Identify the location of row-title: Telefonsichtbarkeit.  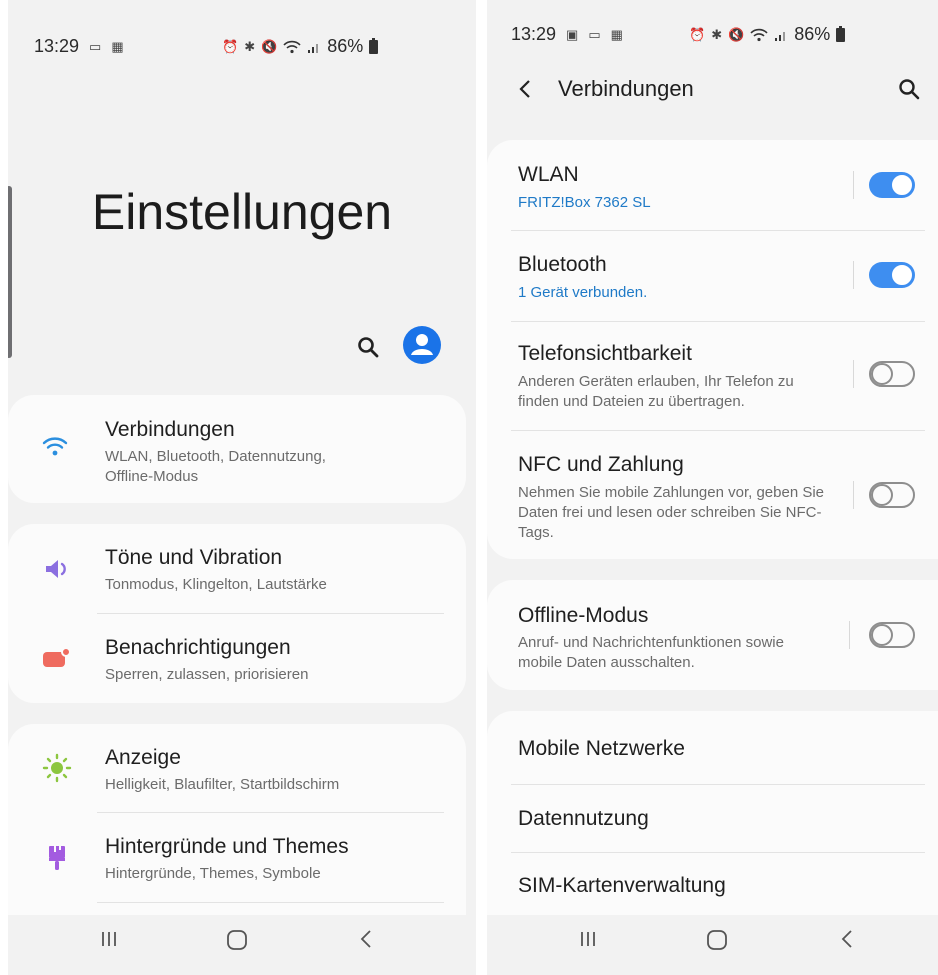
(605, 353).